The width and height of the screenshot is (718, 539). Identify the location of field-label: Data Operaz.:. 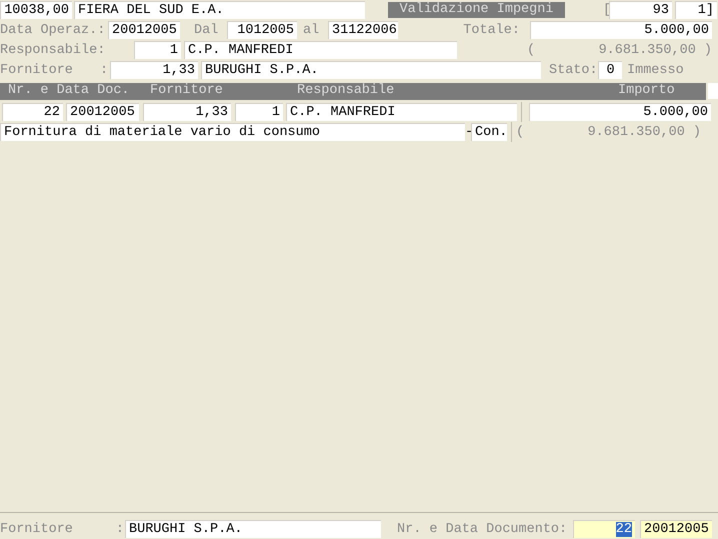
(53, 30).